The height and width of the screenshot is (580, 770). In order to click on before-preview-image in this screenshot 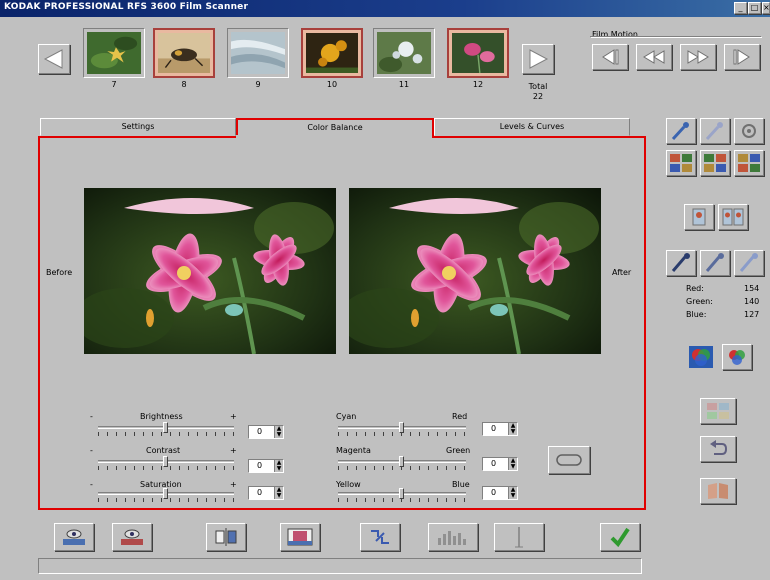, I will do `click(210, 271)`.